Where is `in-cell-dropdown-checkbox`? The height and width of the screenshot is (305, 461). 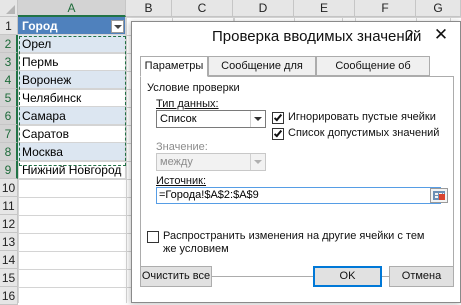 in-cell-dropdown-checkbox is located at coordinates (278, 134).